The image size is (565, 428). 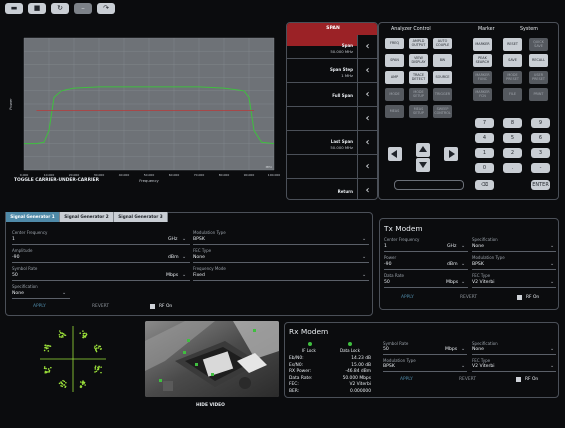 What do you see at coordinates (484, 123) in the screenshot?
I see `keypad-key: 7` at bounding box center [484, 123].